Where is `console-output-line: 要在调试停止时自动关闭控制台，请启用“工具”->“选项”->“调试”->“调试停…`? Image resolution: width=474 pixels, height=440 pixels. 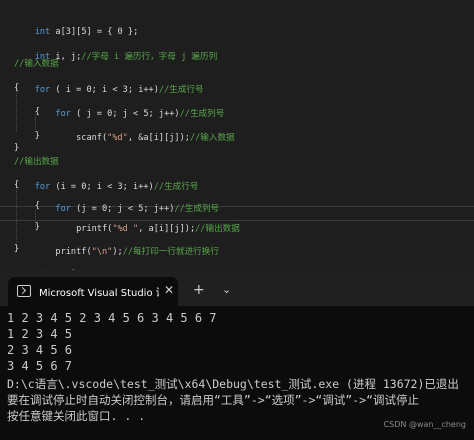
console-output-line: 要在调试停止时自动关闭控制台，请启用“工具”->“选项”->“调试”->“调试停… is located at coordinates (213, 400).